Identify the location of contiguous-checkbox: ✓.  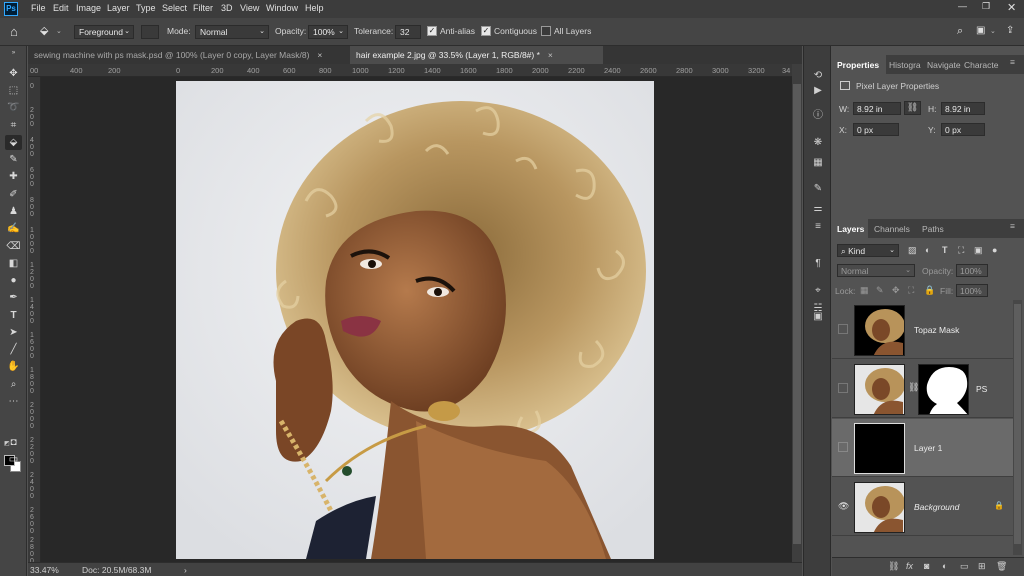
(486, 31).